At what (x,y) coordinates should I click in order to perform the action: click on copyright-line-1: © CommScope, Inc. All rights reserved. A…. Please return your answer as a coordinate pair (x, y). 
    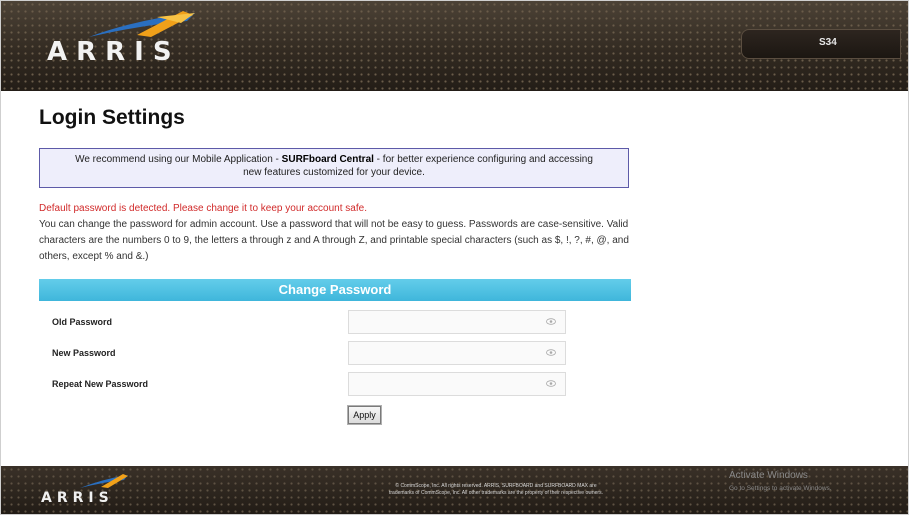
    Looking at the image, I should click on (496, 486).